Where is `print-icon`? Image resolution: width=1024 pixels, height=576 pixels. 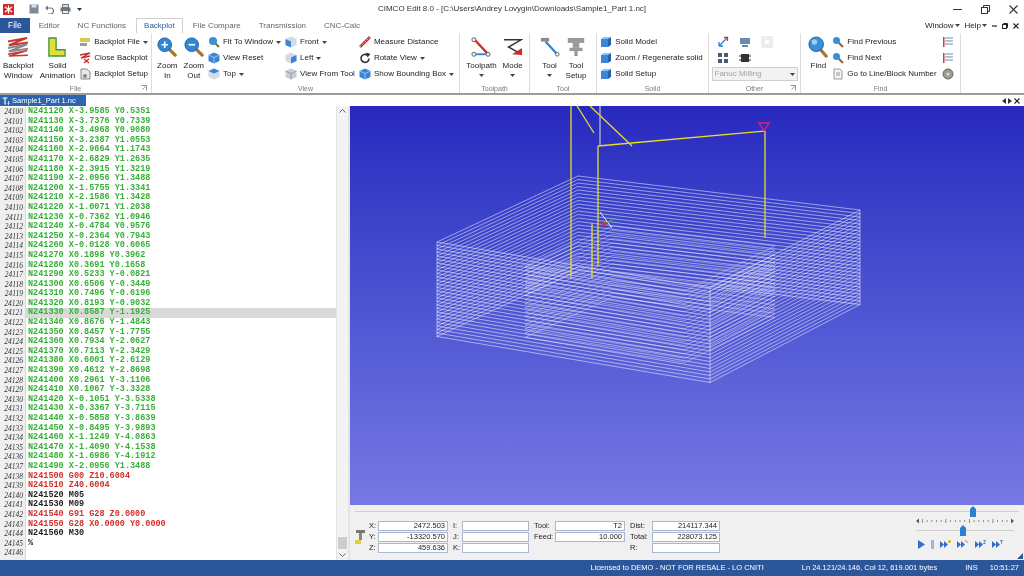 print-icon is located at coordinates (65, 9).